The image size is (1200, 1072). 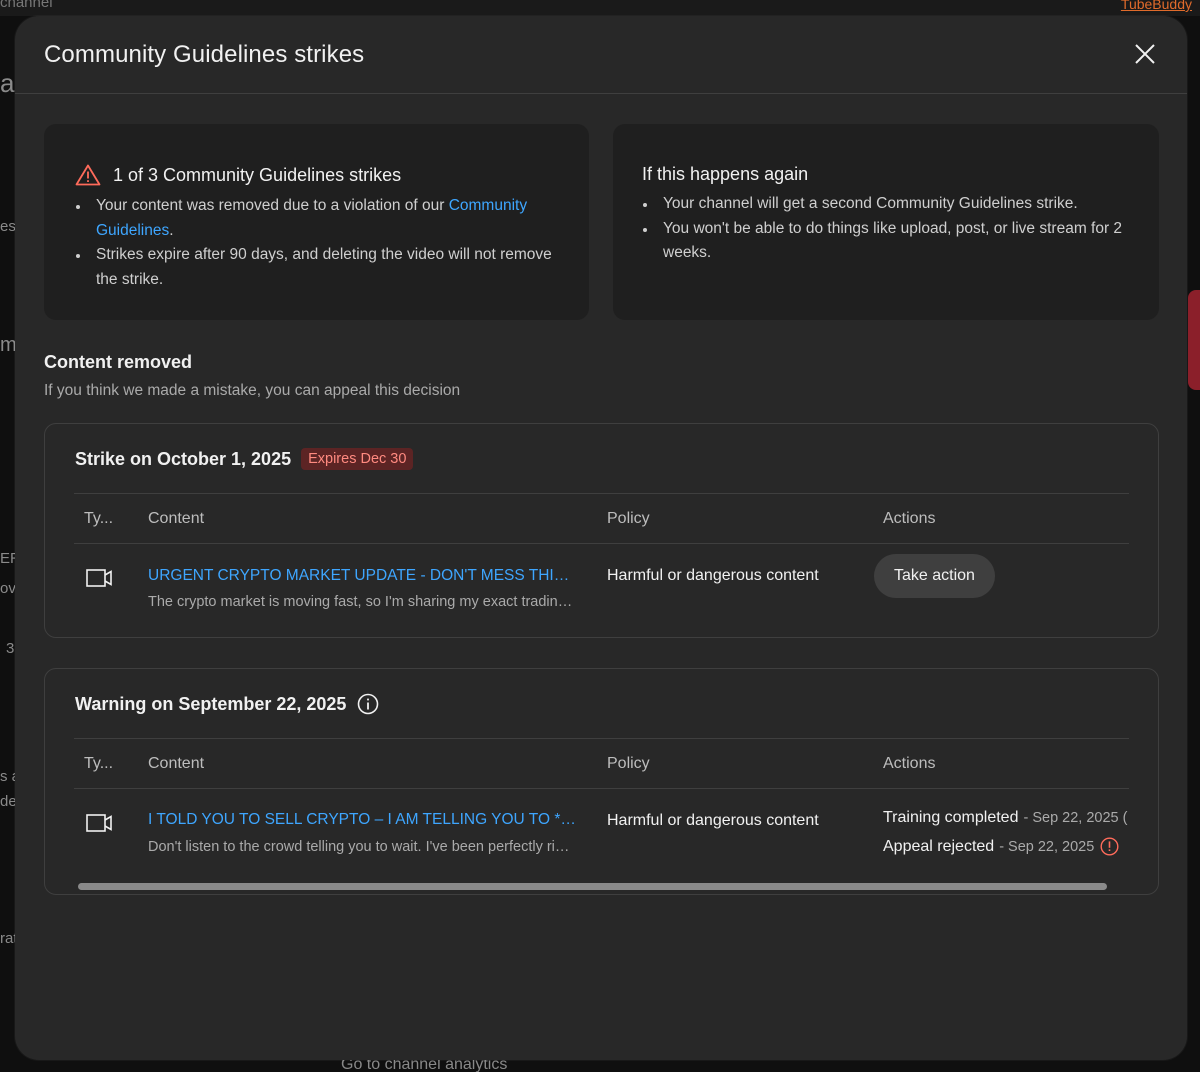 I want to click on background-thumbnail, so click(x=1194, y=340).